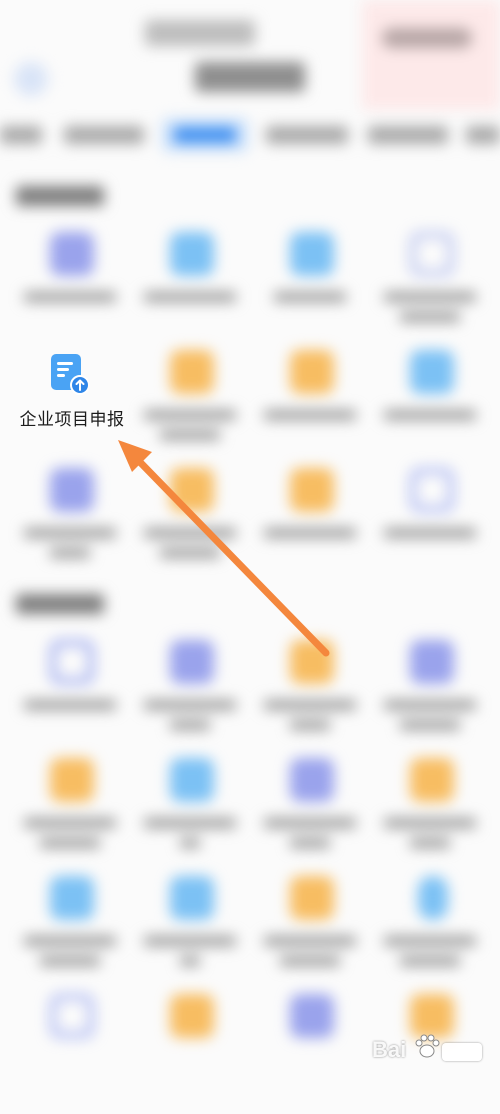  I want to click on enterprise-project-declaration-item: 企业项目申报, so click(70, 387).